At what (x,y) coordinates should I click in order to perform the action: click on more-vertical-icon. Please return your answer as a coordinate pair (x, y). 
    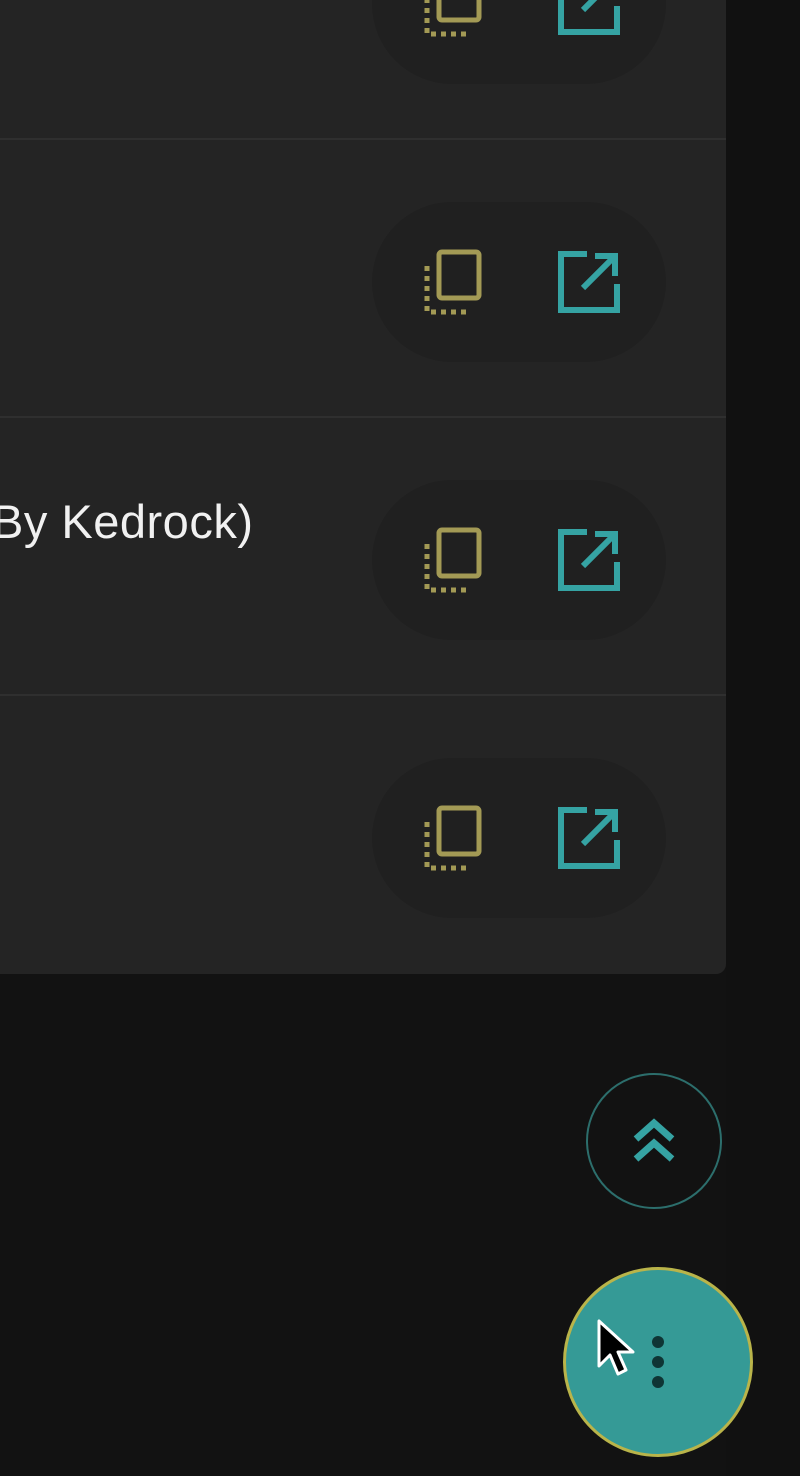
    Looking at the image, I should click on (658, 1362).